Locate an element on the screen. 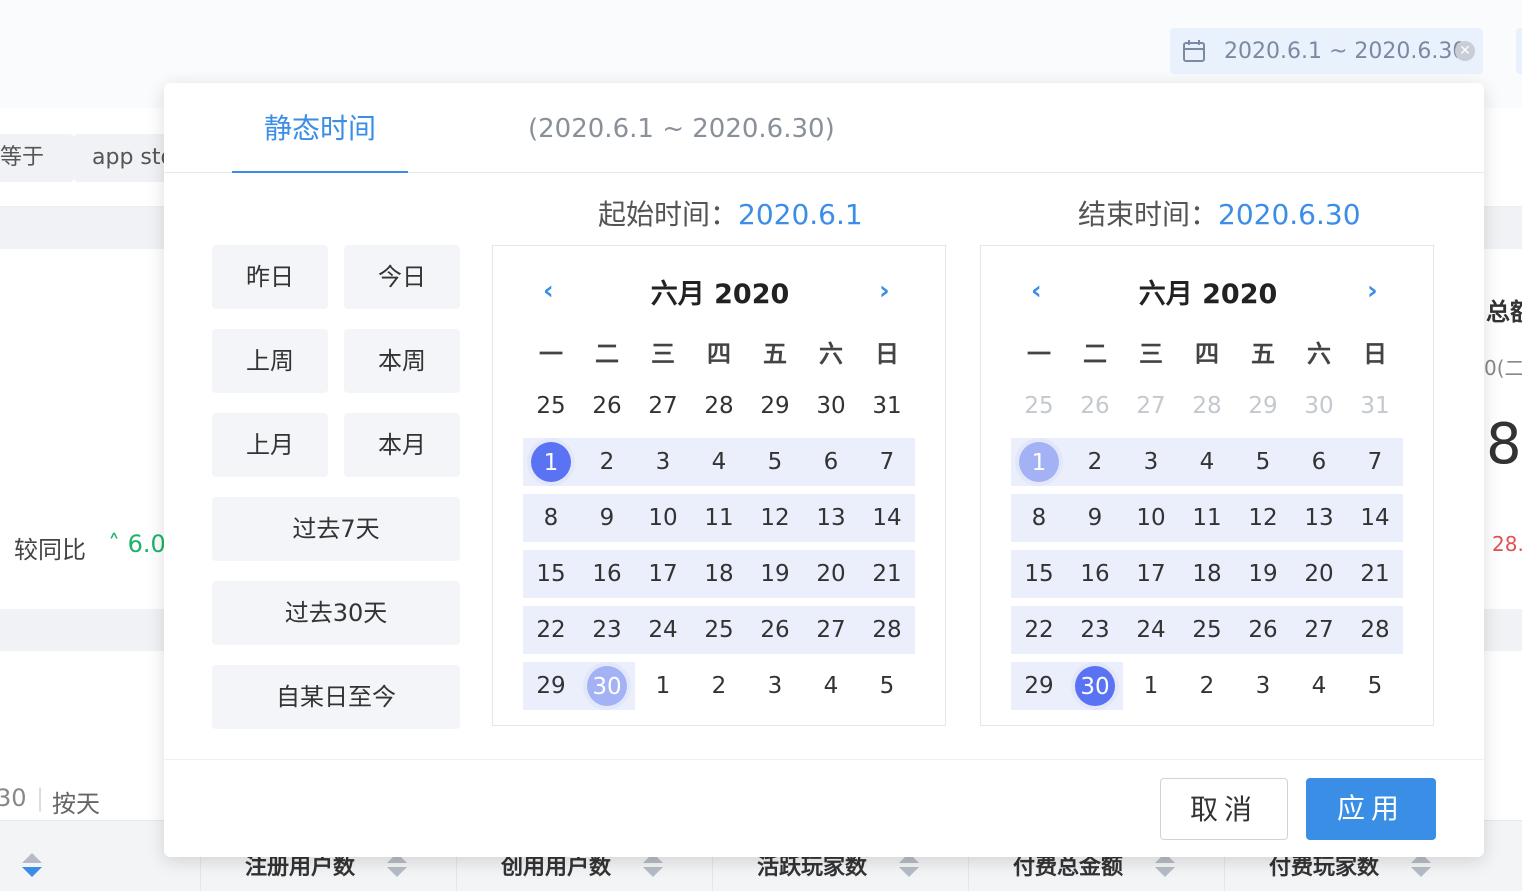 The image size is (1522, 891). filter-operator: 等于 is located at coordinates (37, 158).